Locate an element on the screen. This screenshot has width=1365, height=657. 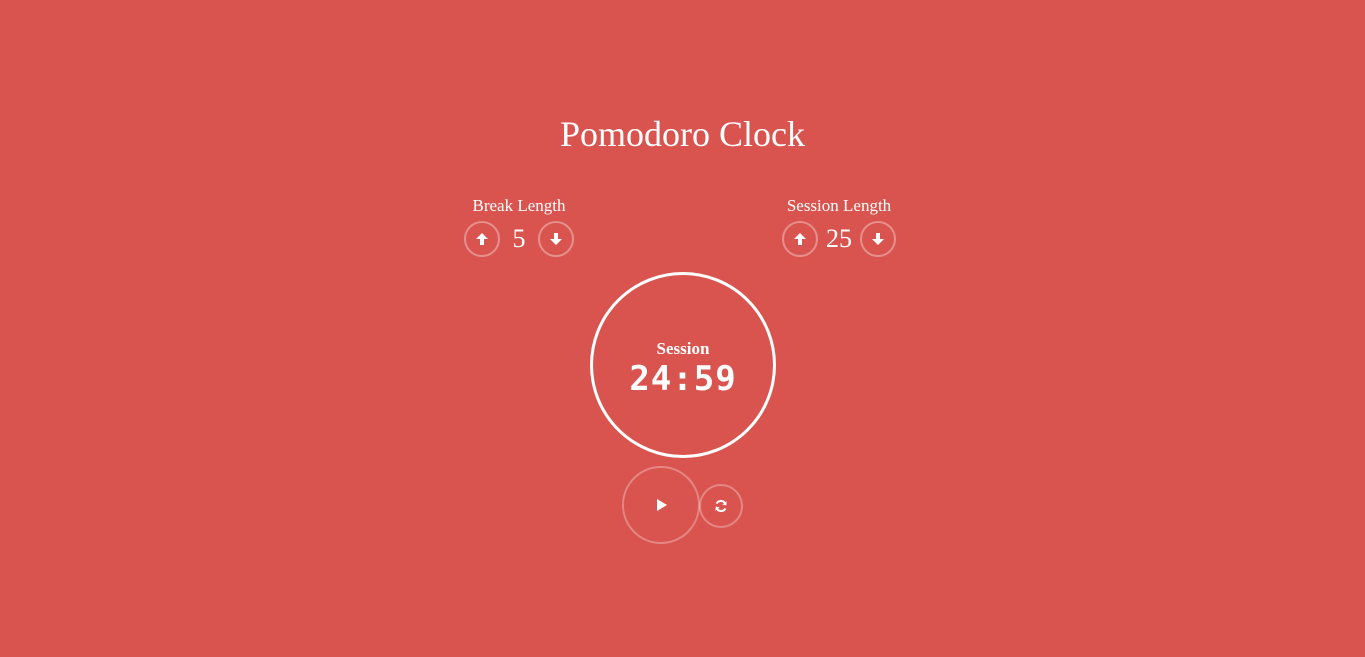
session-decrement-button is located at coordinates (878, 239).